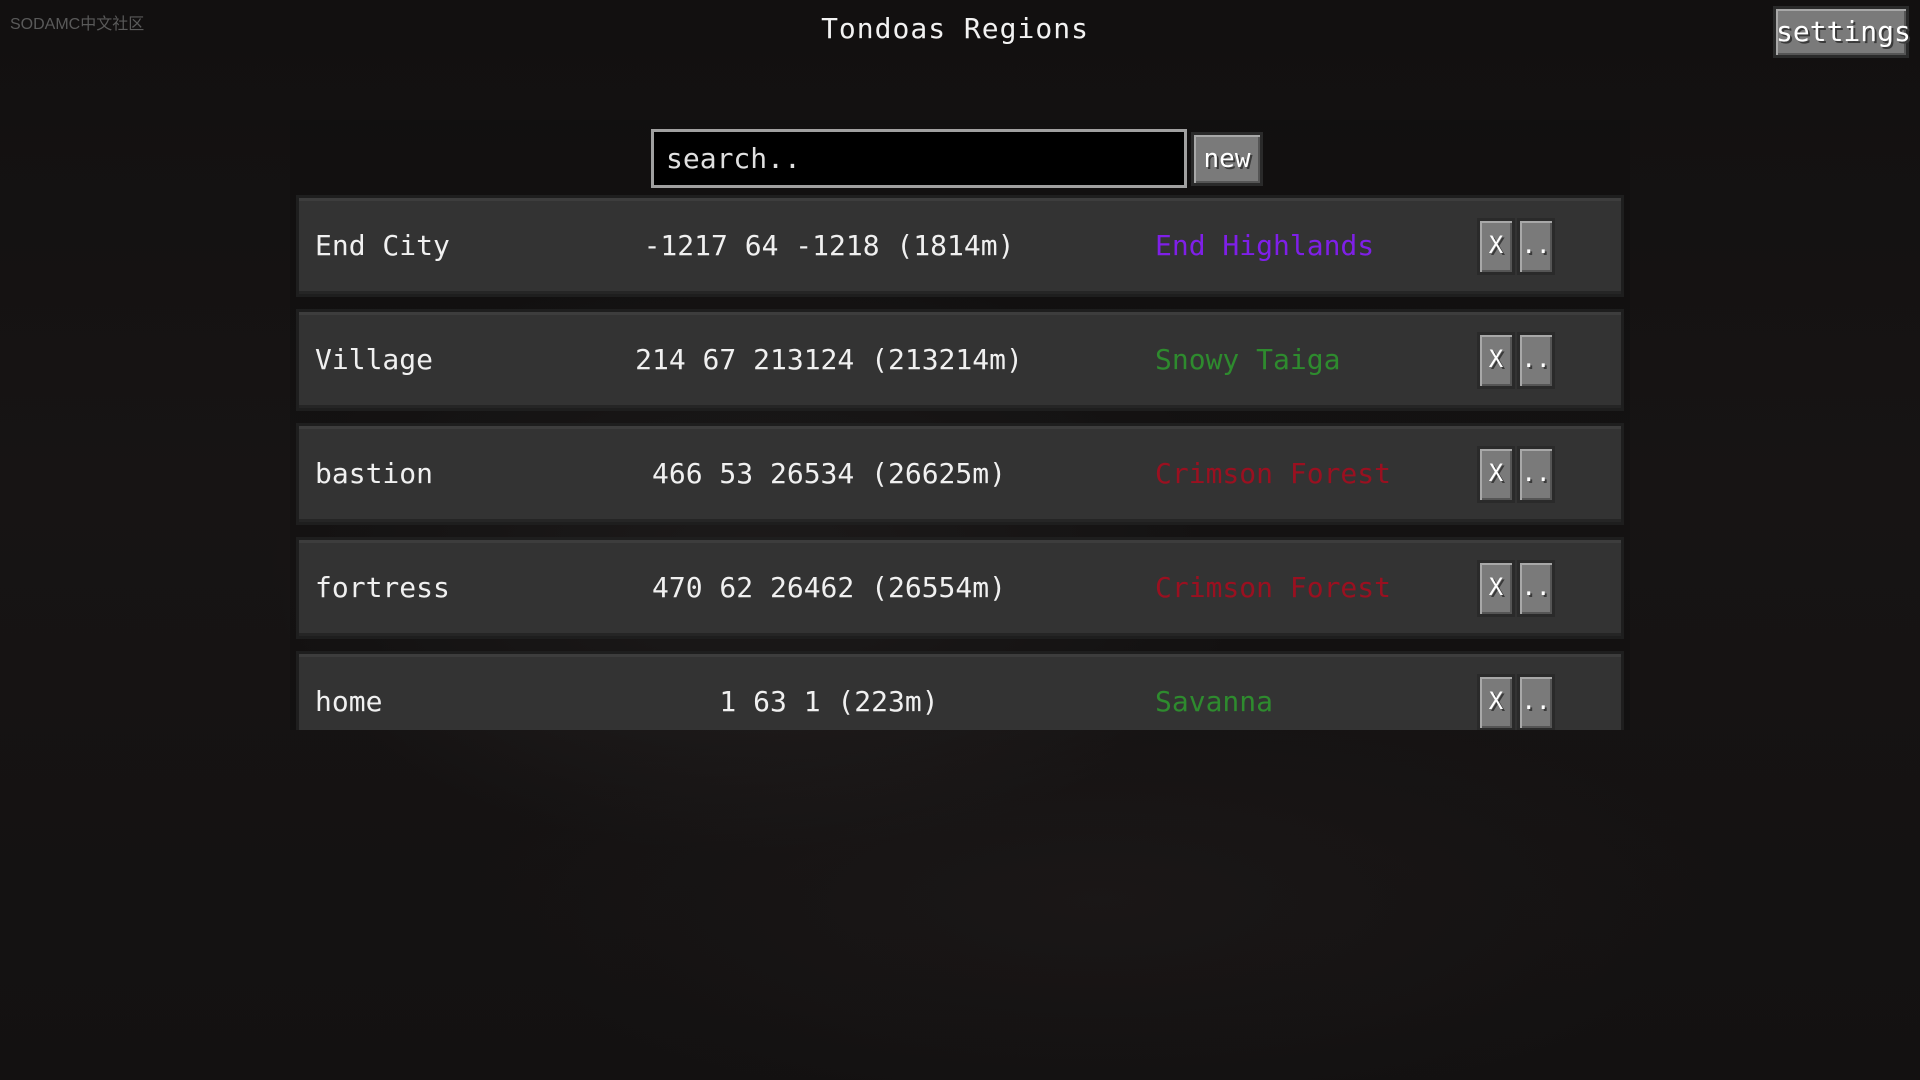 Image resolution: width=1920 pixels, height=1080 pixels. What do you see at coordinates (829, 245) in the screenshot?
I see `region-coords: -1217 64 -1218 (1814m)` at bounding box center [829, 245].